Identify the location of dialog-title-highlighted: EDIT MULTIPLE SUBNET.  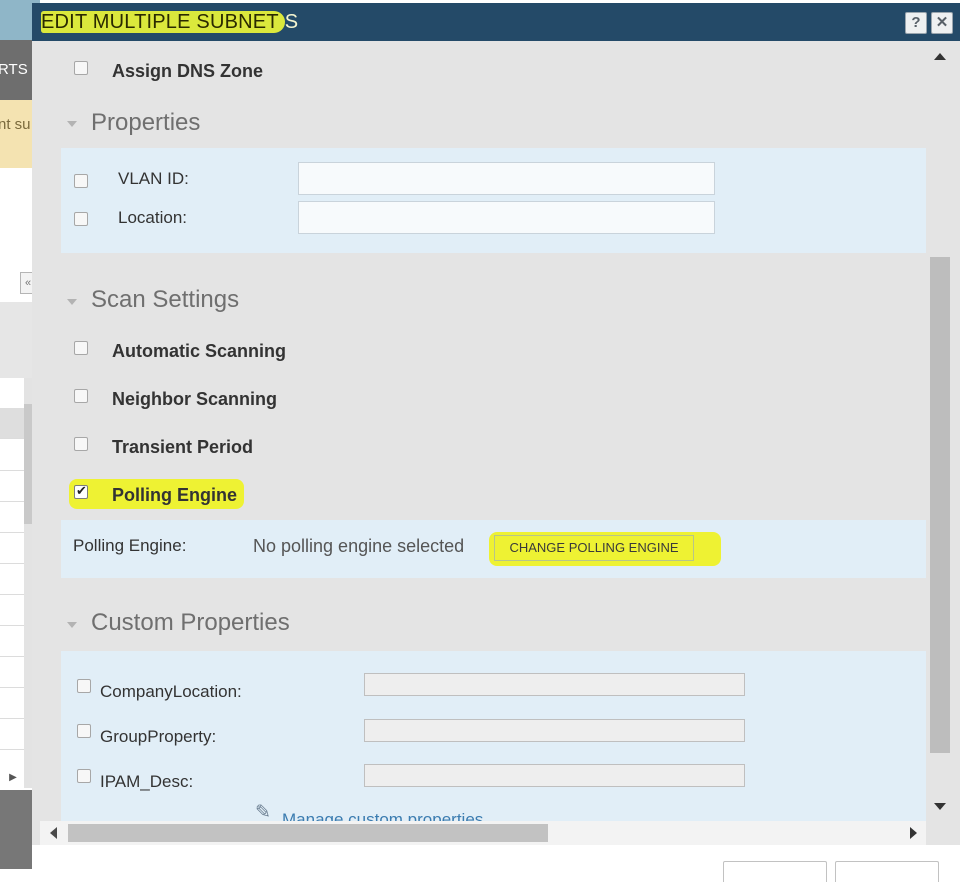
(163, 22).